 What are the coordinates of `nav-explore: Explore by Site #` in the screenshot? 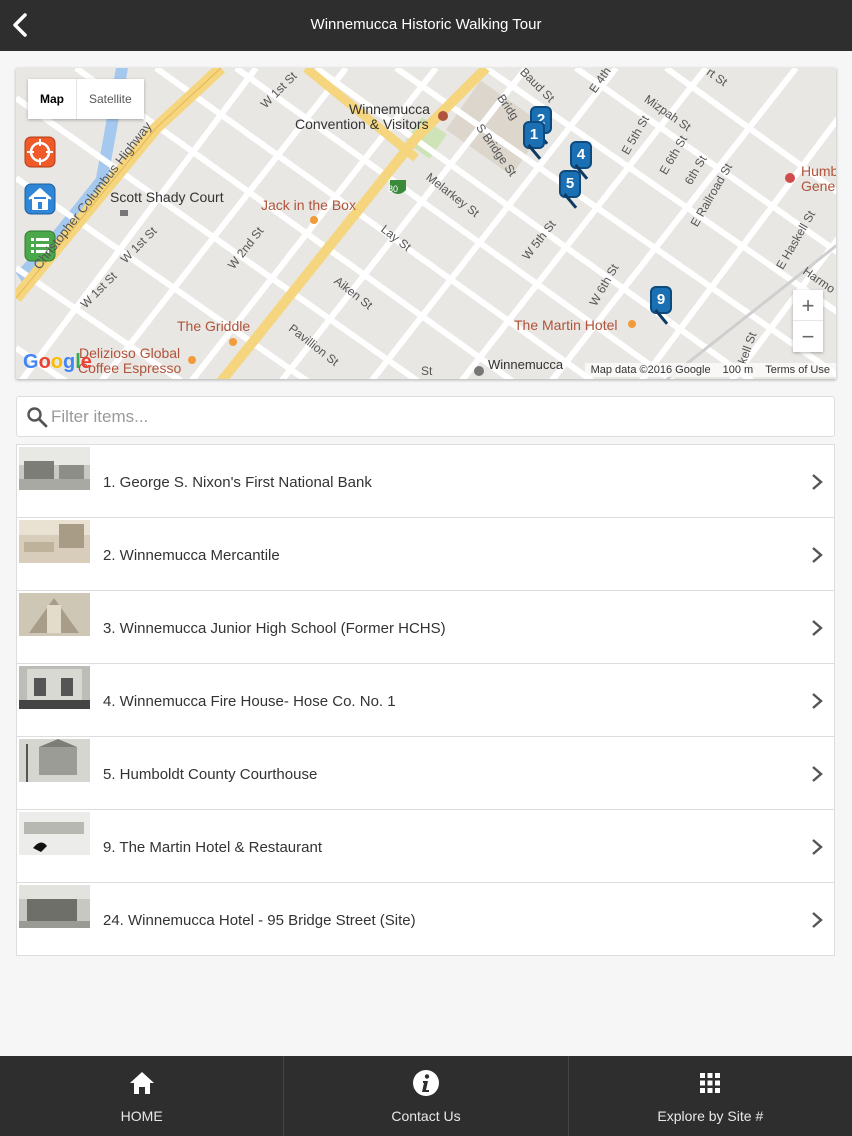 It's located at (709, 1096).